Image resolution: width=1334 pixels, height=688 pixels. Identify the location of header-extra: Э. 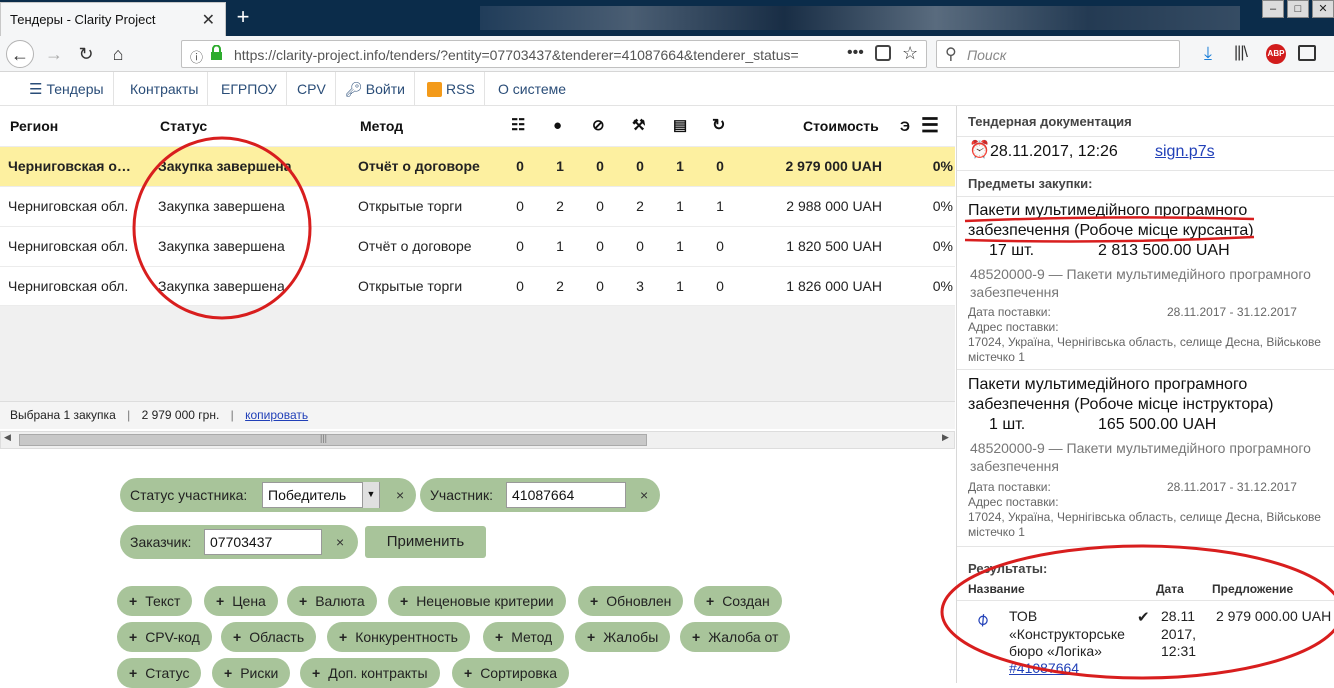
(905, 126).